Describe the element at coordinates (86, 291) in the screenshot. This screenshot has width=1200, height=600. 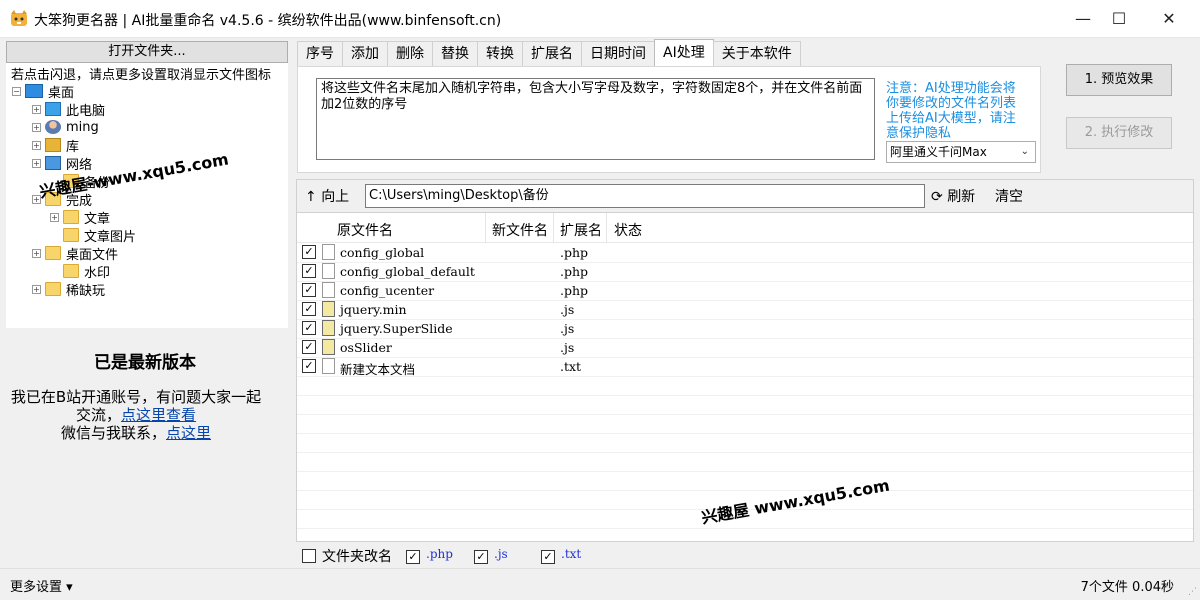
I see `tree-node-label: 稀缺玩` at that location.